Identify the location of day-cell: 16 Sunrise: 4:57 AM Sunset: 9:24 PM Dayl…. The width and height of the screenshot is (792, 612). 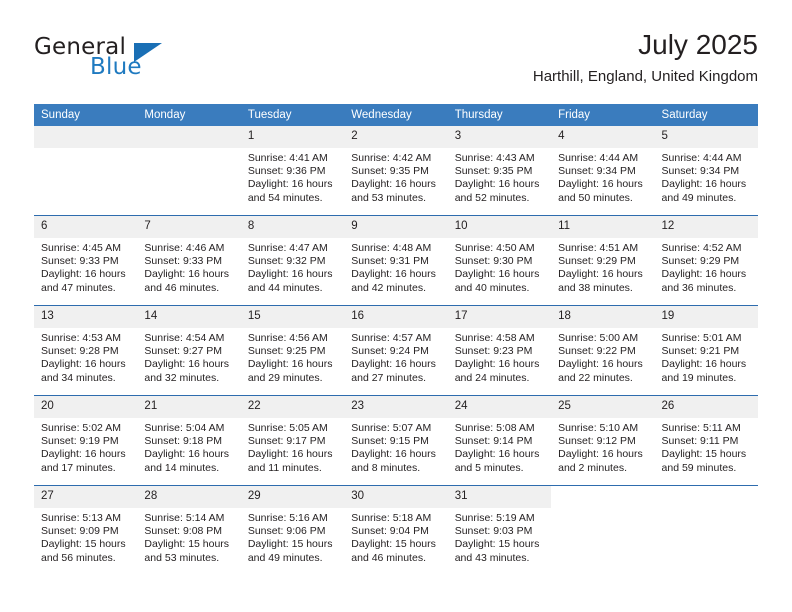
(396, 350).